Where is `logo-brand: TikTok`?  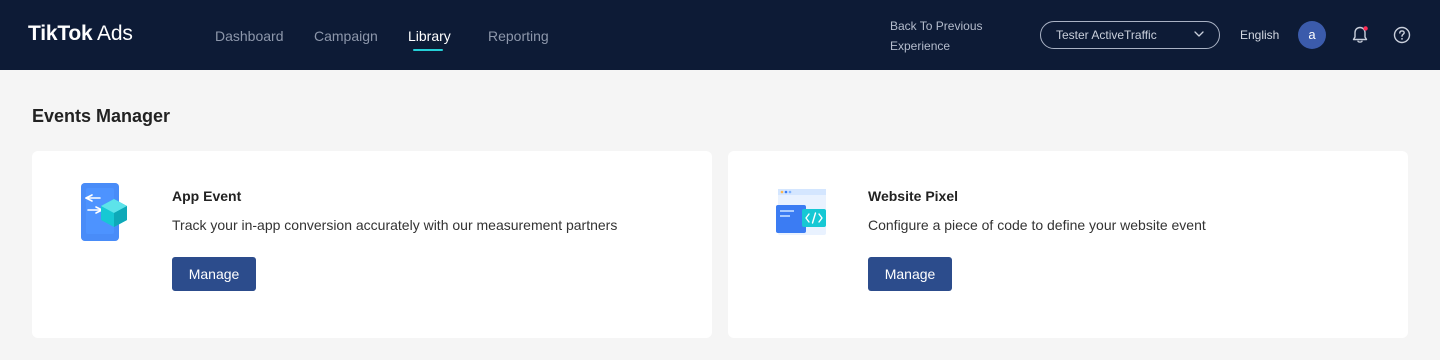 logo-brand: TikTok is located at coordinates (60, 33).